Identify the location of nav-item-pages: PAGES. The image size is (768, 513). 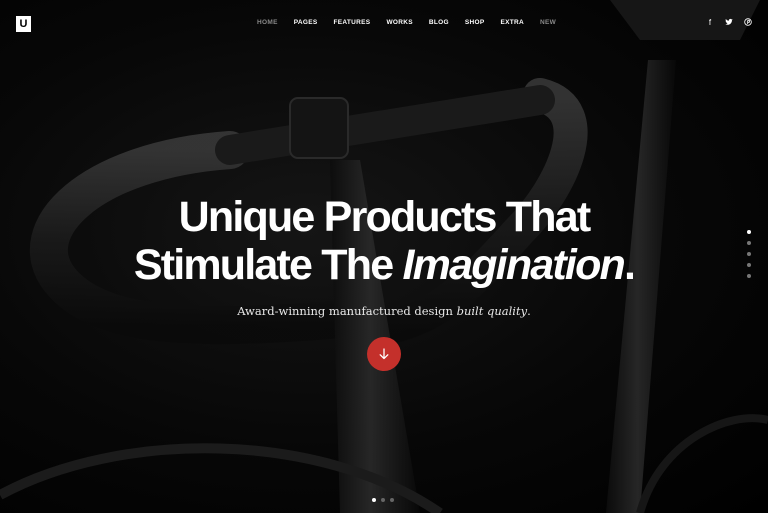
(306, 22).